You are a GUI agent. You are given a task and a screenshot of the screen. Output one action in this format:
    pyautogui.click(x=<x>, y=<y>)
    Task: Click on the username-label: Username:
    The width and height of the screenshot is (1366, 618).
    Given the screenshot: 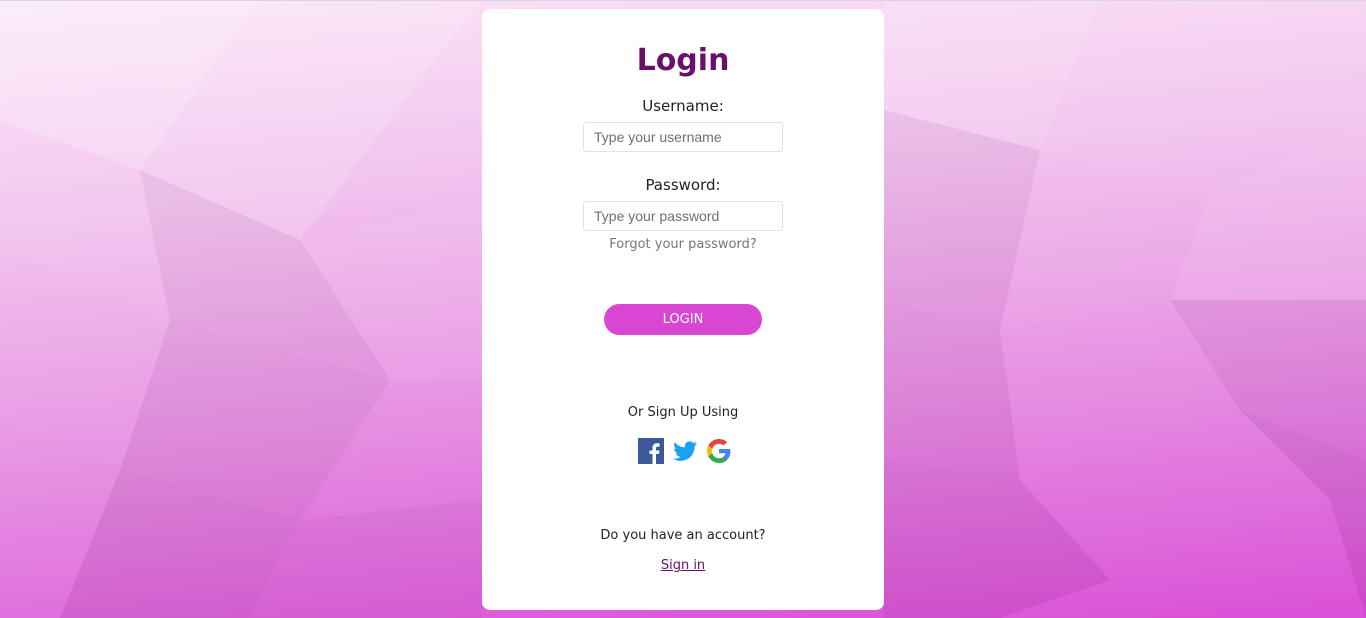 What is the action you would take?
    pyautogui.click(x=683, y=106)
    